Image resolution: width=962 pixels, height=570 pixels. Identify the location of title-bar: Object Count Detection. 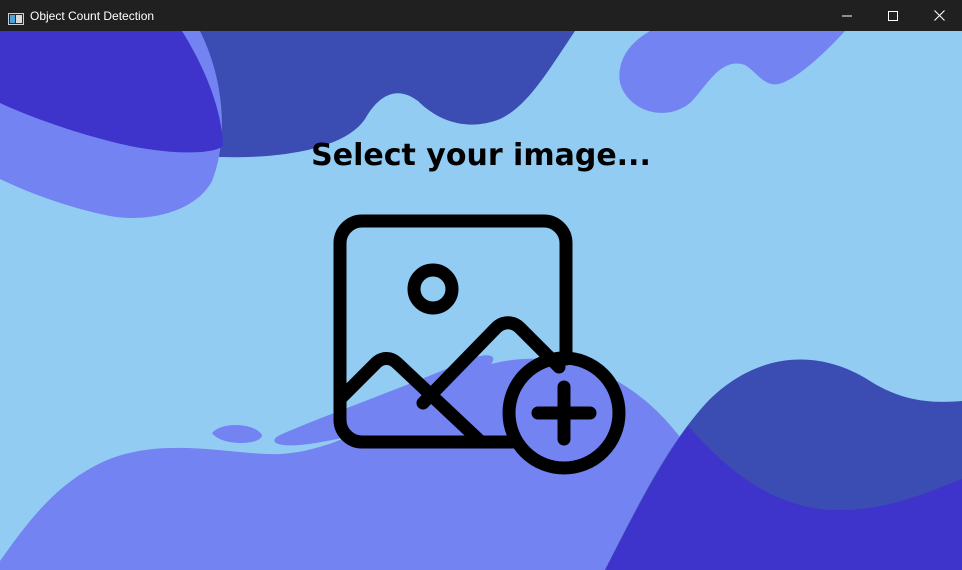
(481, 15).